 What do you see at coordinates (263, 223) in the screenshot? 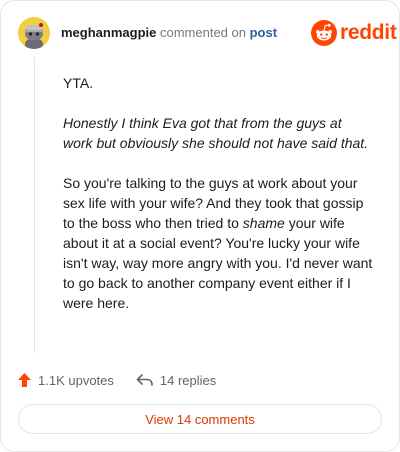
I see `comment-emphasis: shame` at bounding box center [263, 223].